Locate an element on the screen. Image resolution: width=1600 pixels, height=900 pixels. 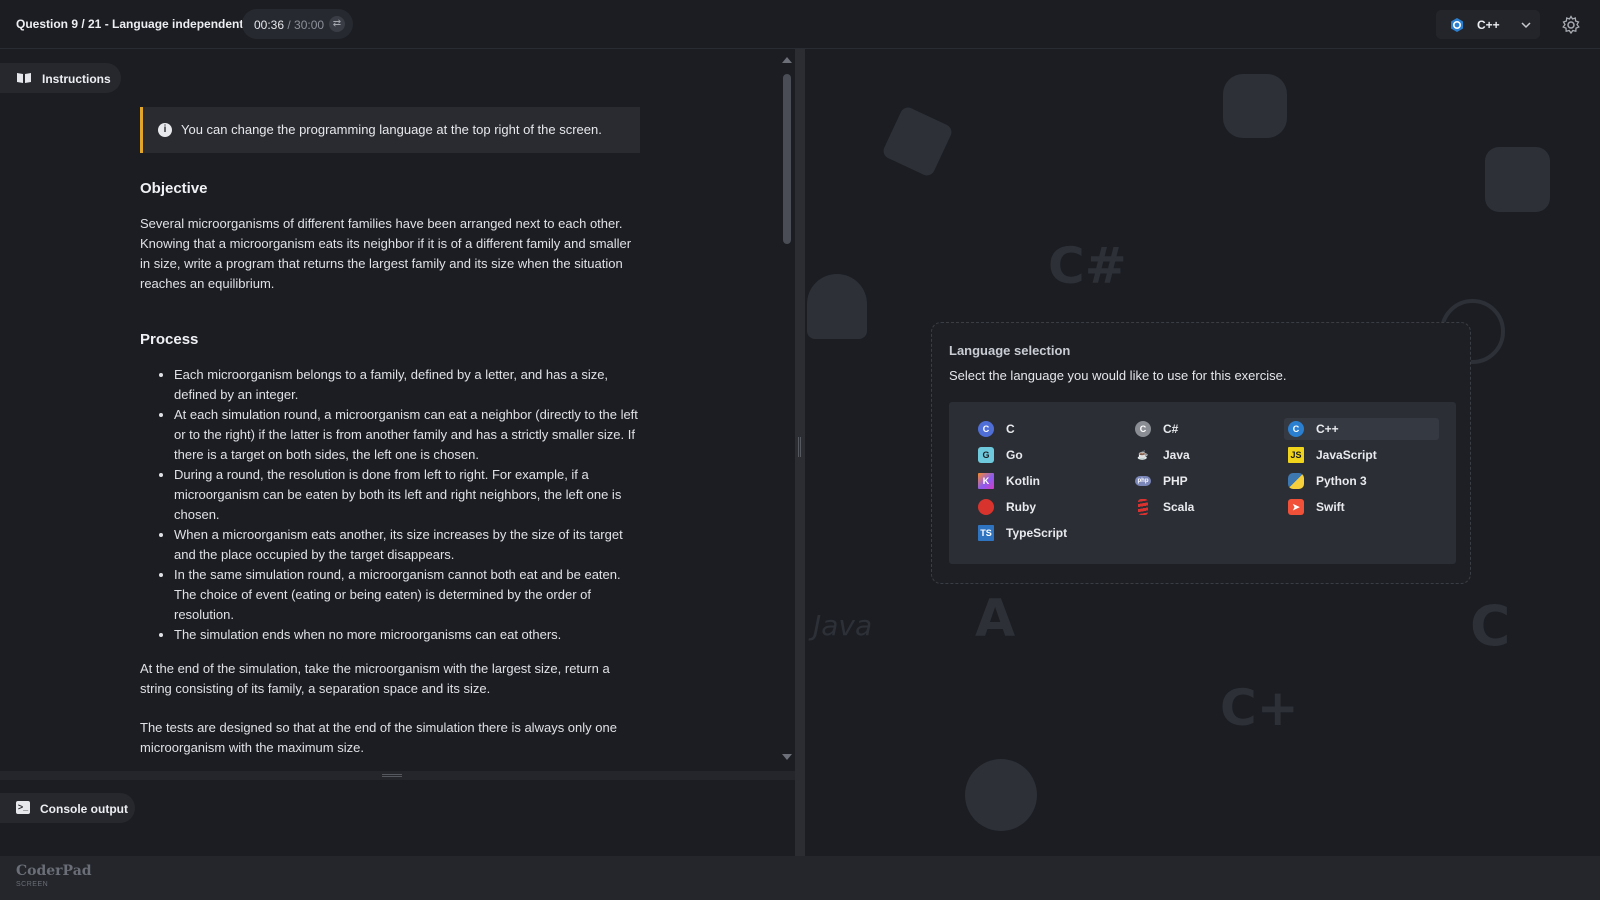
tab-console-label: Console output is located at coordinates (84, 809).